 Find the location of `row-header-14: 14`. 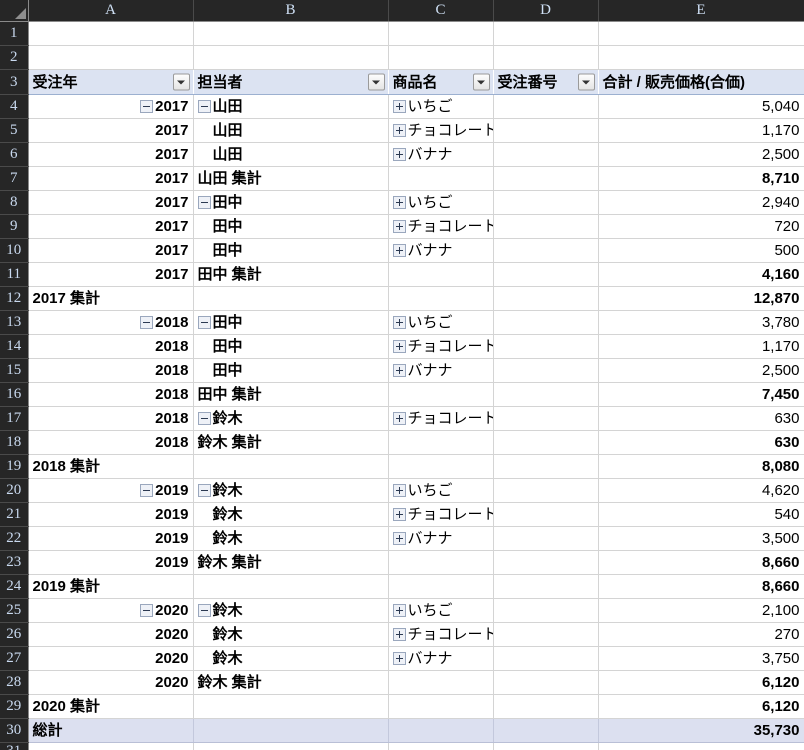

row-header-14: 14 is located at coordinates (14, 346).